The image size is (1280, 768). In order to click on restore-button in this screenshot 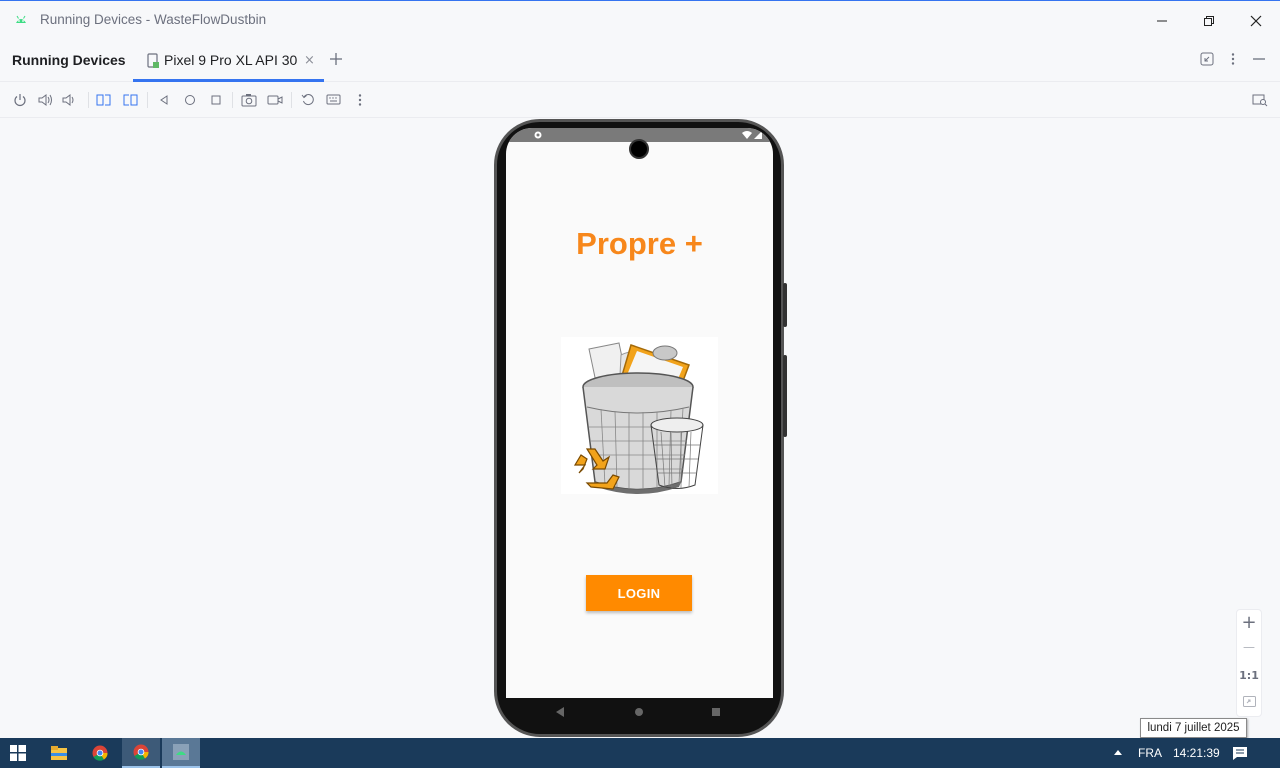, I will do `click(1209, 21)`.